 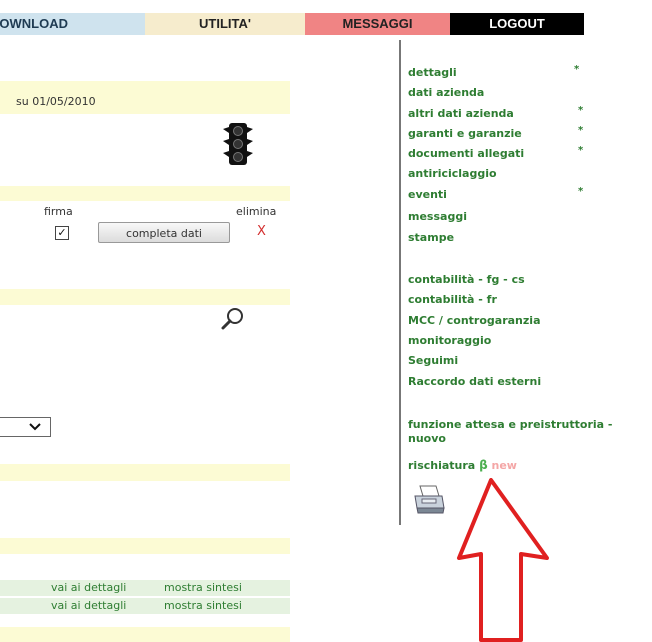 I want to click on menu-funzione-attesa: funzione attesa e preistruttoria -, so click(x=510, y=425).